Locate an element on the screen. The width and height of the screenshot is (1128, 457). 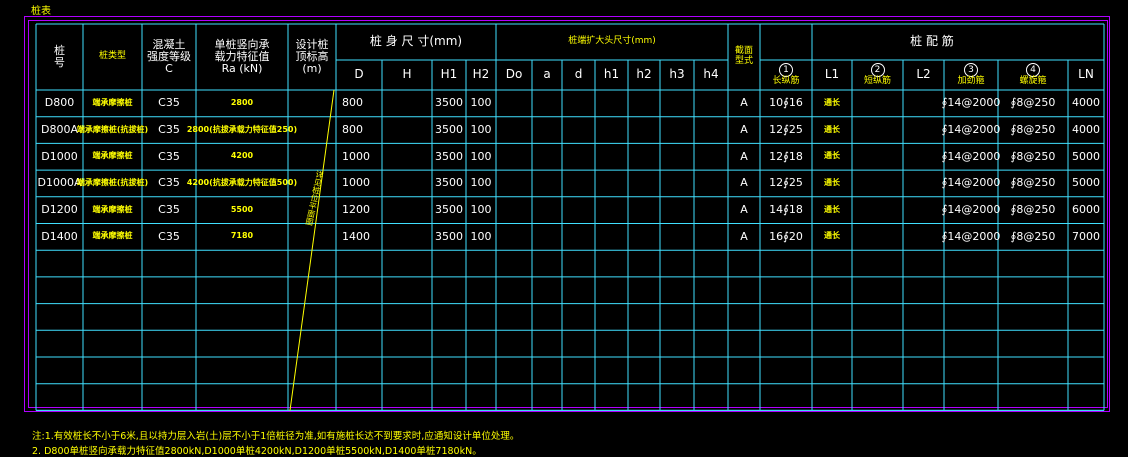
header-col-H1: H1 is located at coordinates (449, 74).